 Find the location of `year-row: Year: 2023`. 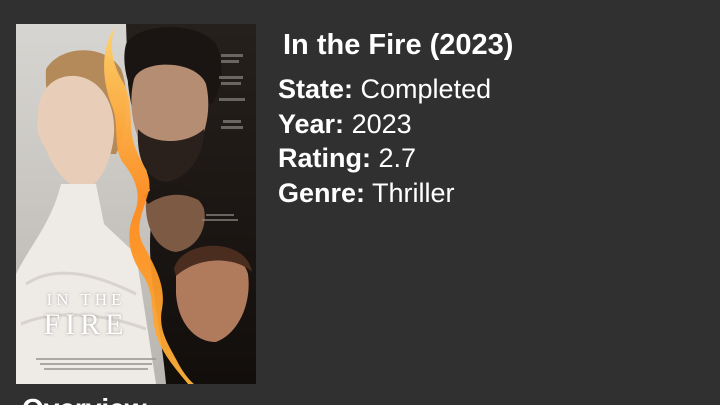

year-row: Year: 2023 is located at coordinates (488, 124).